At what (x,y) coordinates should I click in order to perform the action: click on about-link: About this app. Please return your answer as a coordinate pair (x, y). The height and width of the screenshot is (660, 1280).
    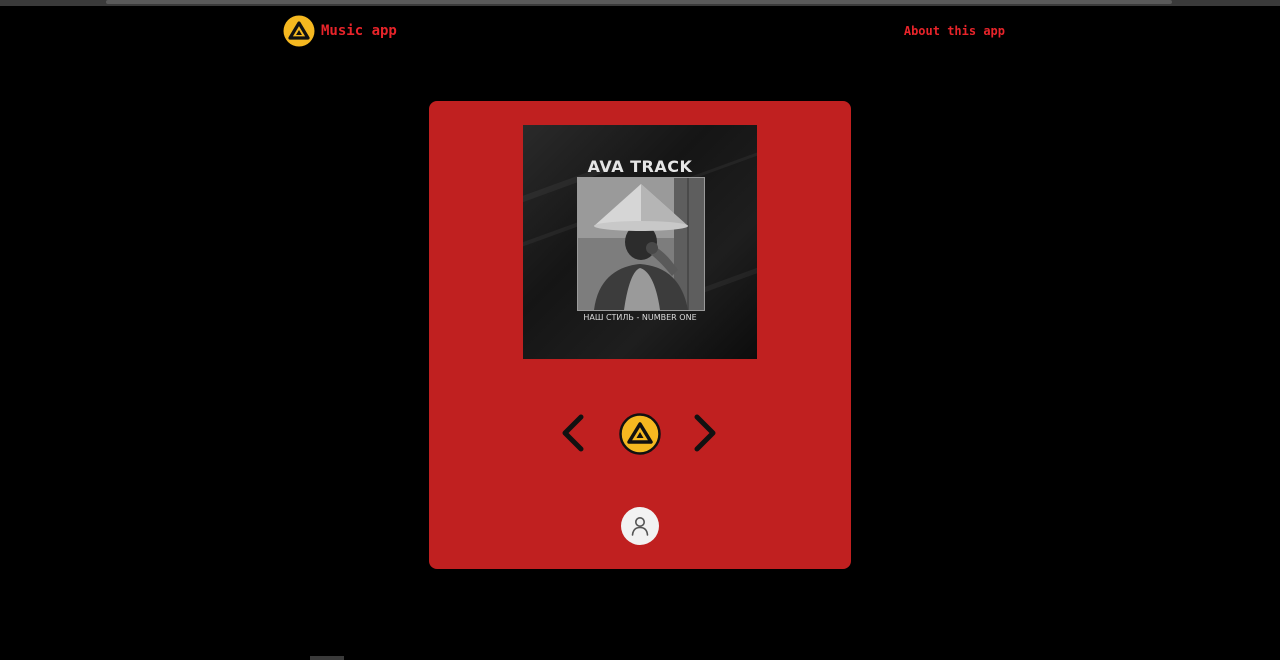
    Looking at the image, I should click on (954, 31).